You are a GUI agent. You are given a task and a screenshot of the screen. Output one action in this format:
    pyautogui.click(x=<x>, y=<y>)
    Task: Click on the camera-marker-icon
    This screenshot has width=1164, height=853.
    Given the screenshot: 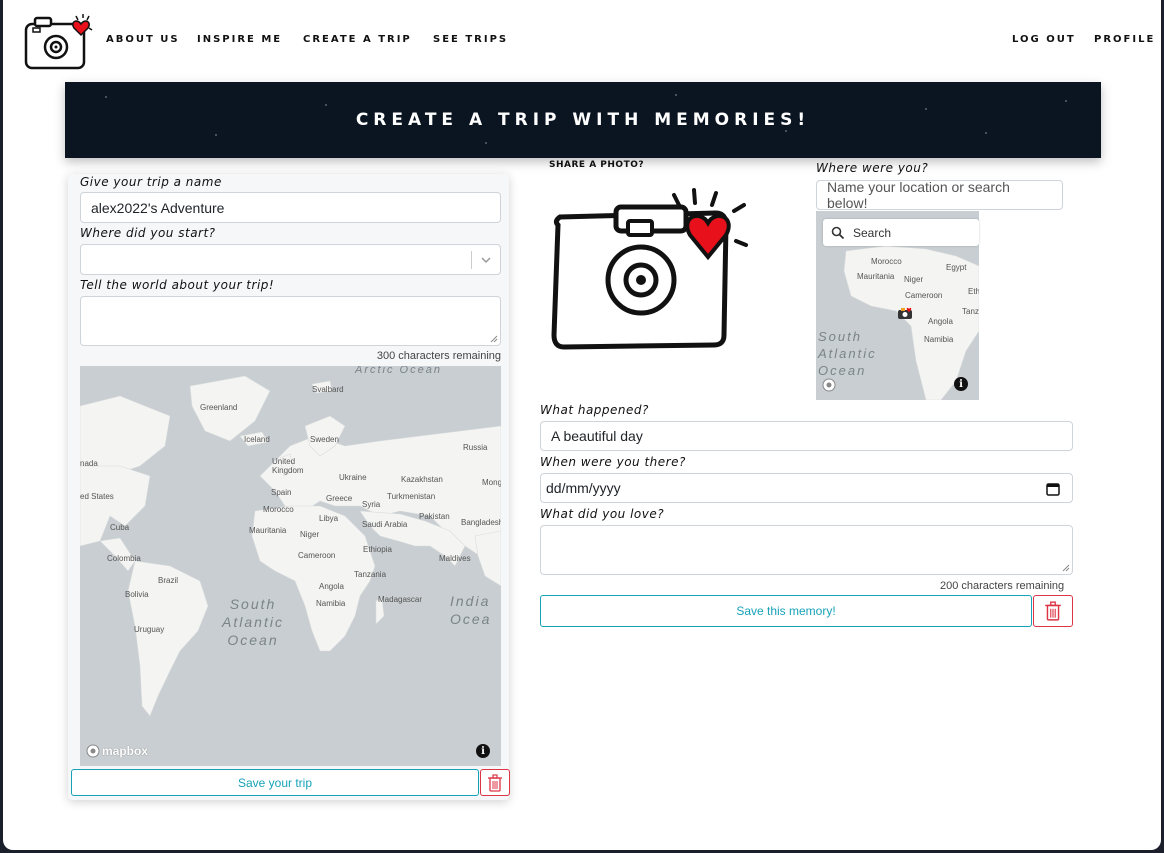 What is the action you would take?
    pyautogui.click(x=905, y=313)
    